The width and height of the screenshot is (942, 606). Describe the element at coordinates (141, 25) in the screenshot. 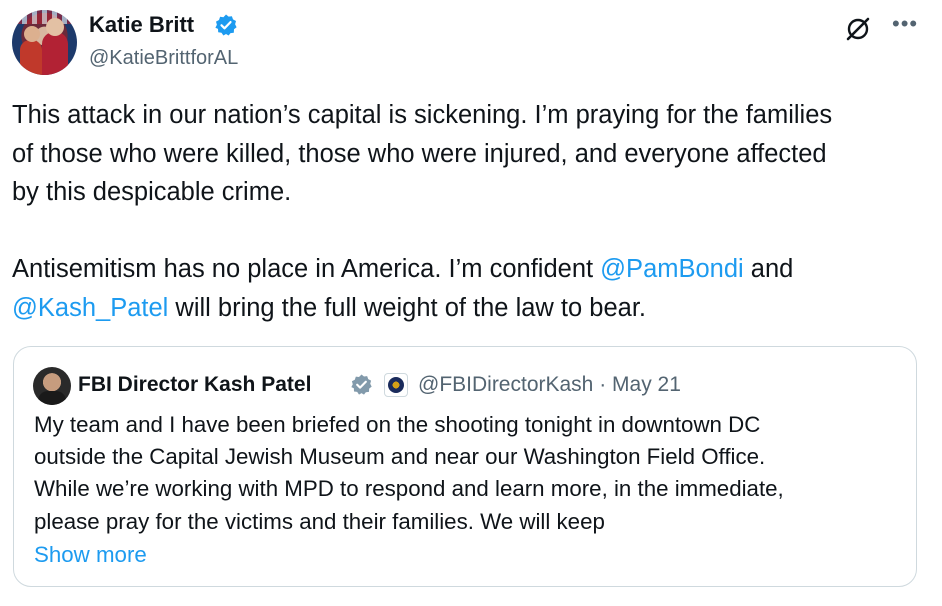

I see `author-name: Katie Britt` at that location.